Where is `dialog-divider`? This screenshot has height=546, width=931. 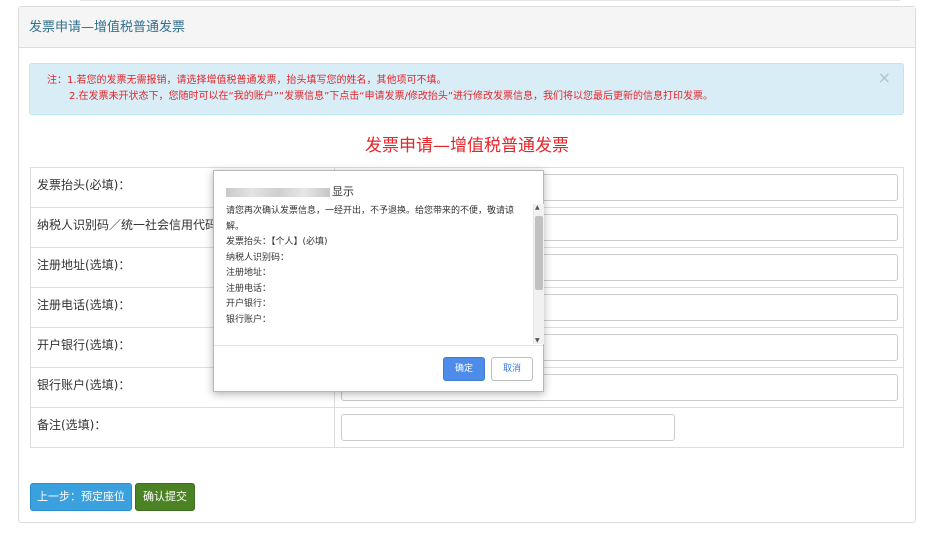 dialog-divider is located at coordinates (378, 345).